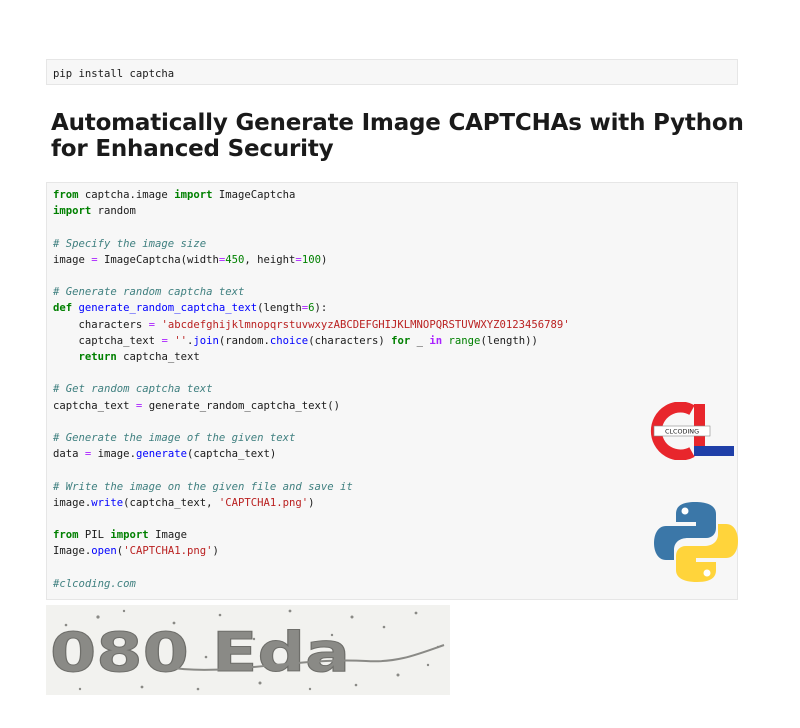 This screenshot has height=728, width=800. What do you see at coordinates (174, 195) in the screenshot?
I see `code-line: from captcha.image import ImageCaptcha` at bounding box center [174, 195].